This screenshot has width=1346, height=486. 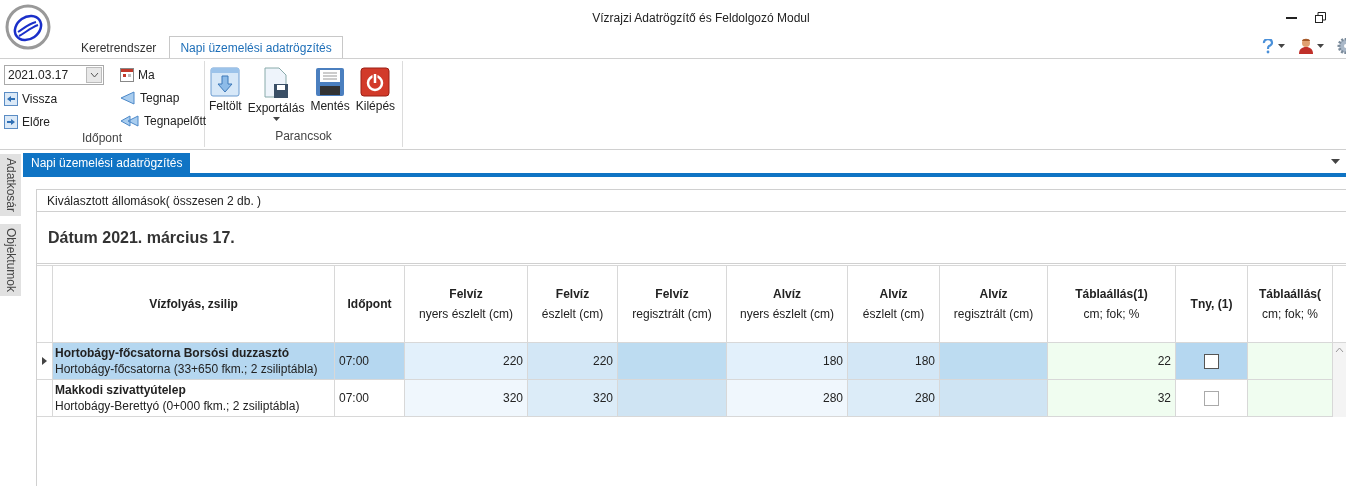 I want to click on nav-button: Ma, so click(x=163, y=74).